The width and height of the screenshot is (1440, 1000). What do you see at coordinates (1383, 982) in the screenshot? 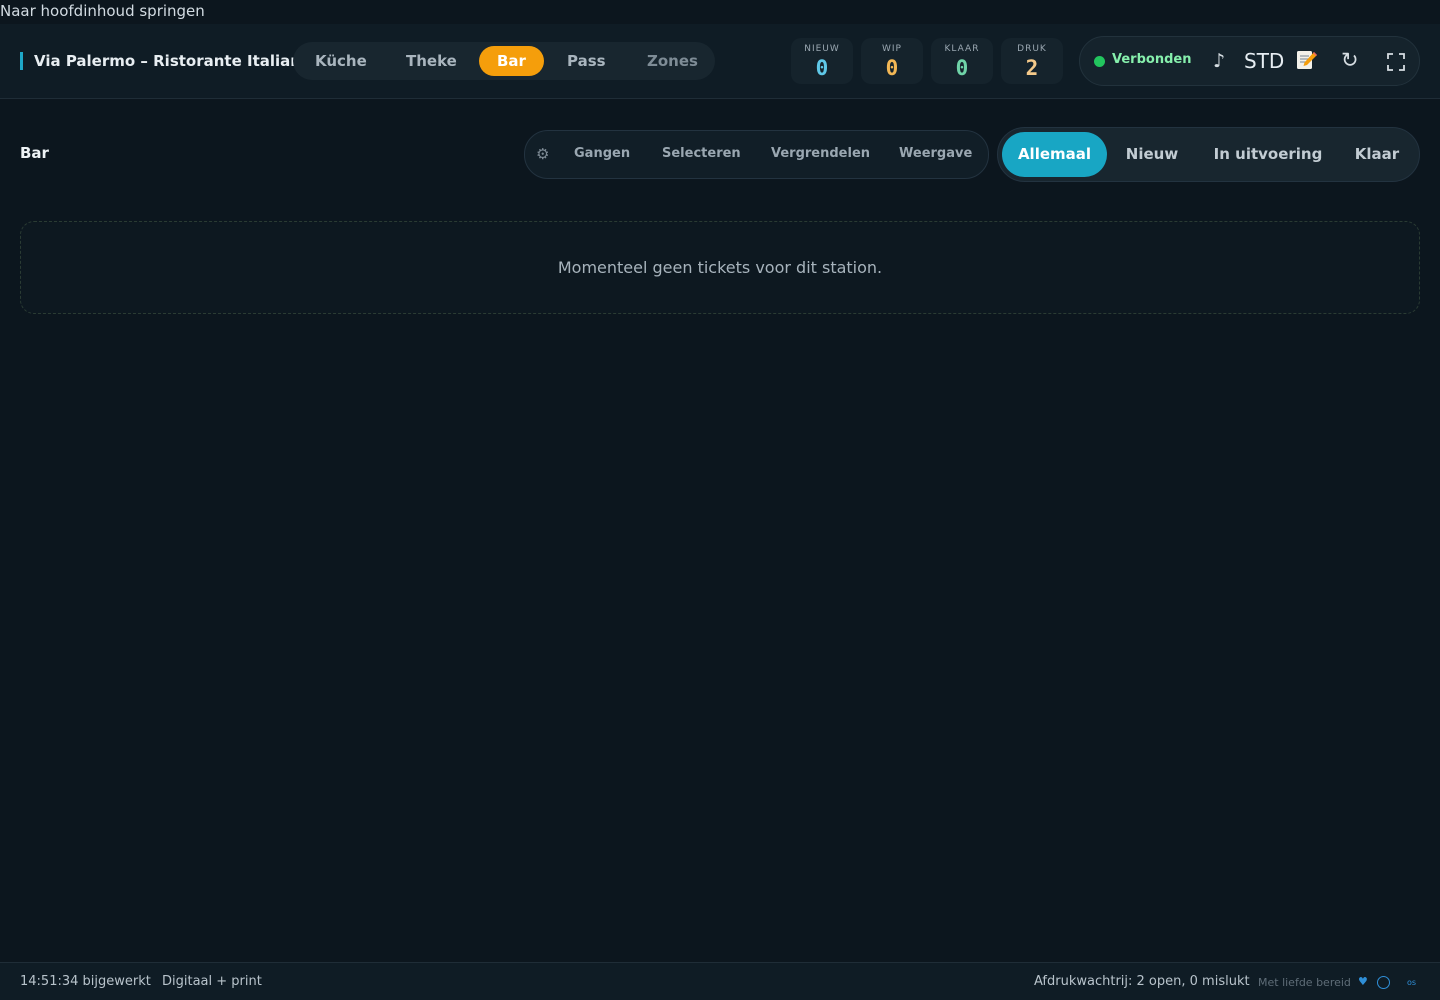
I see `circle-icon` at bounding box center [1383, 982].